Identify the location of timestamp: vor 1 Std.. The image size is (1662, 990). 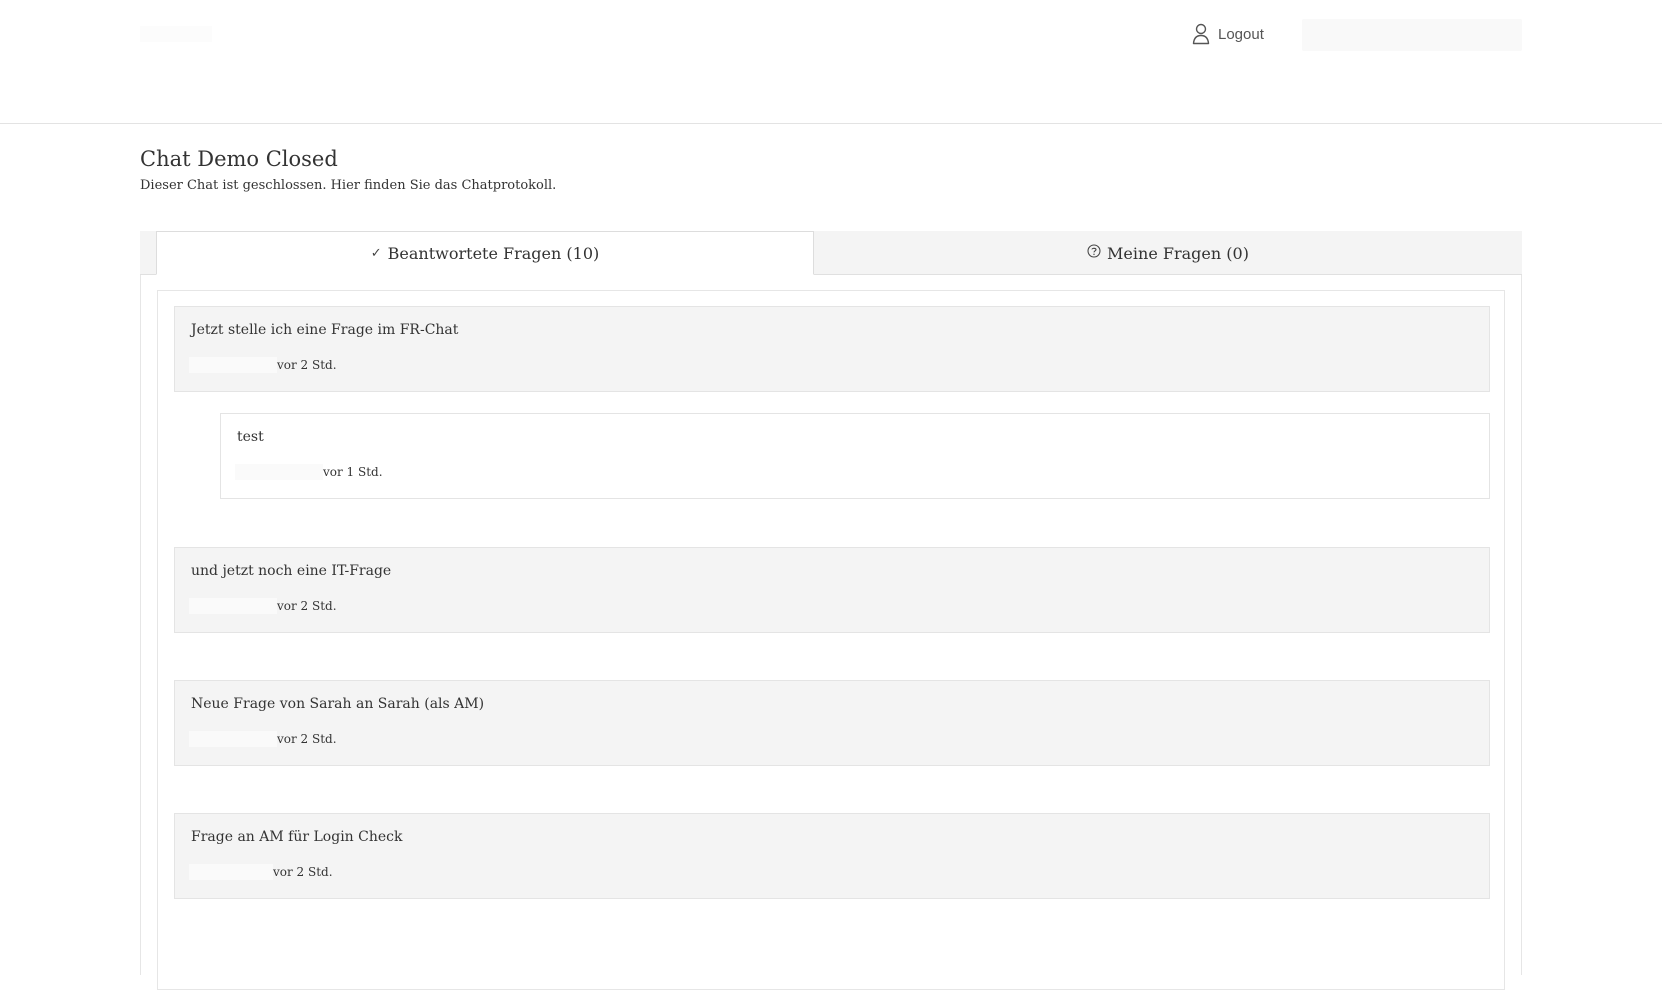
(353, 472).